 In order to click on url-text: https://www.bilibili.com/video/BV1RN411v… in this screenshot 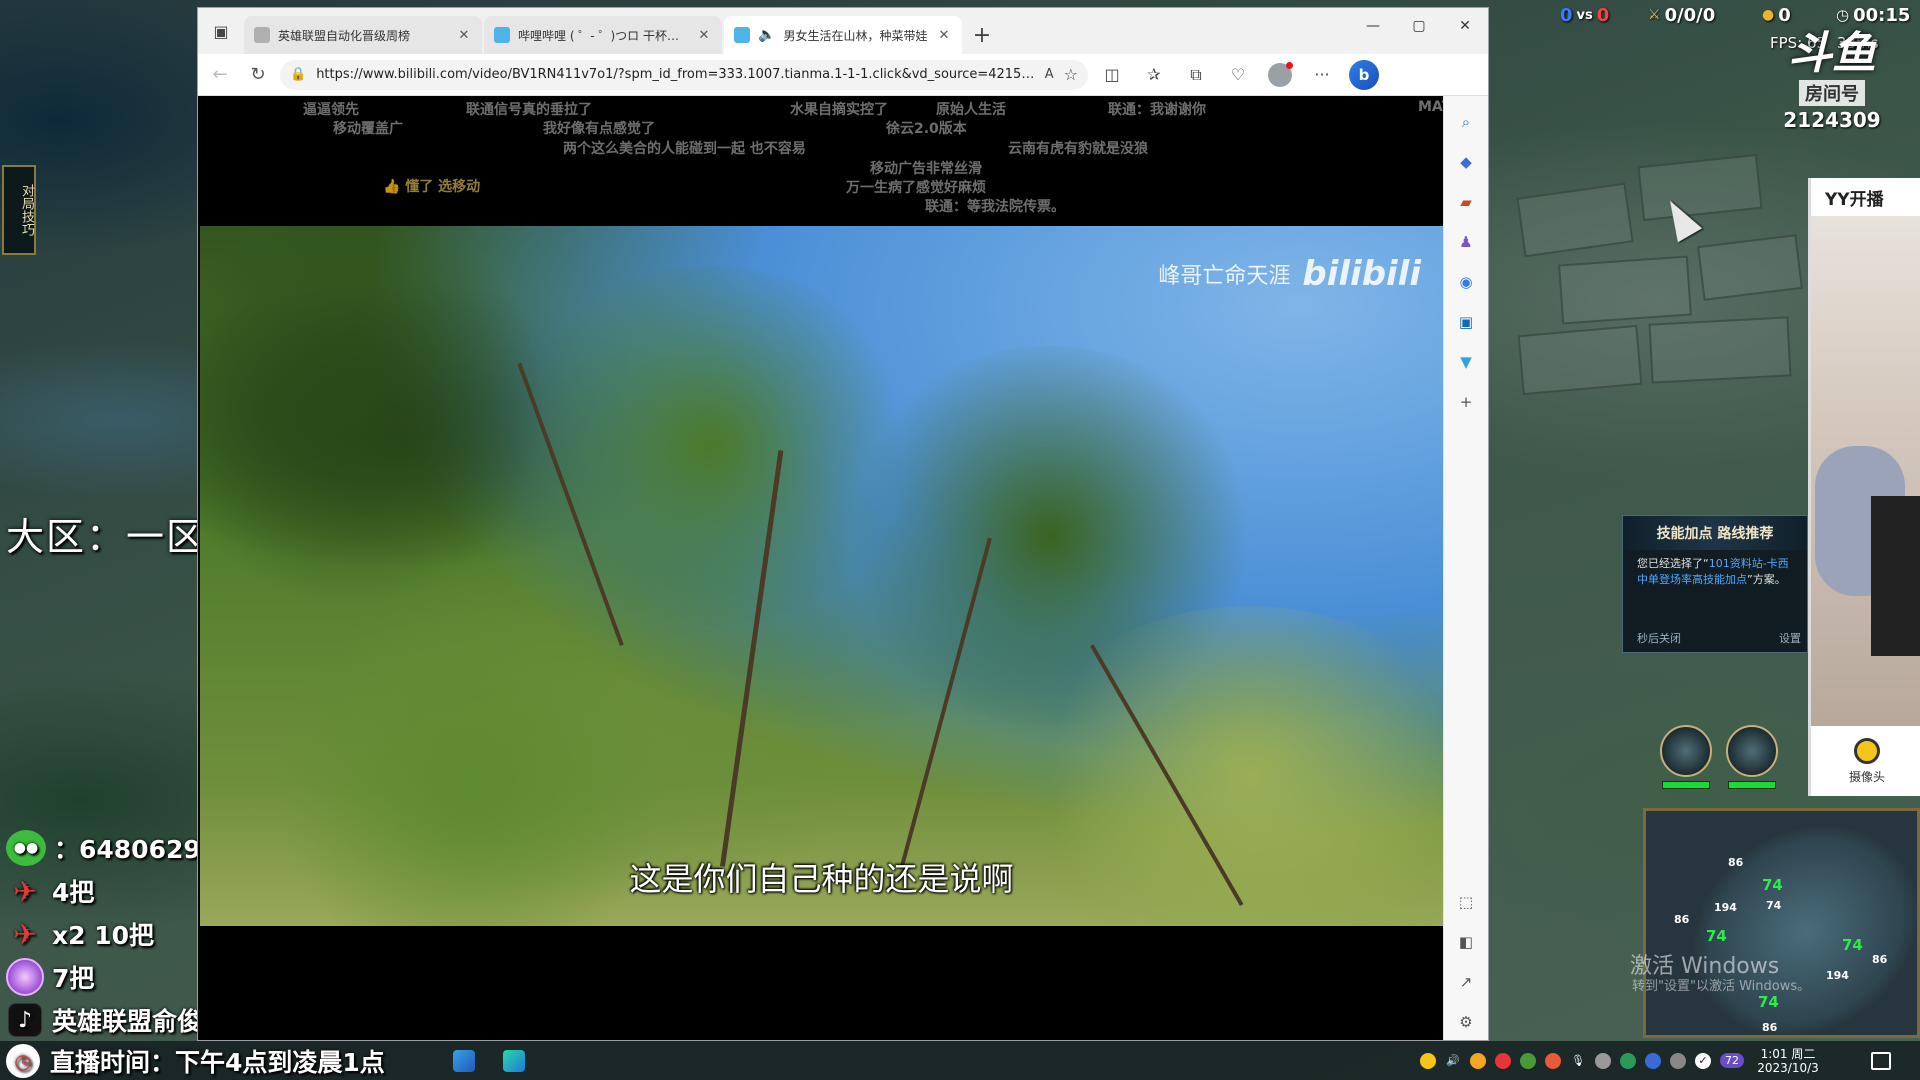, I will do `click(675, 74)`.